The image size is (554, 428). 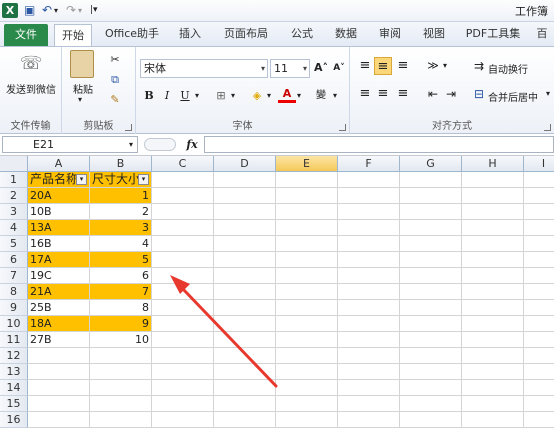 What do you see at coordinates (99, 90) in the screenshot?
I see `group-clipboard: 粘贴 ▾ ✂ ⧉ ✎ 剪贴板` at bounding box center [99, 90].